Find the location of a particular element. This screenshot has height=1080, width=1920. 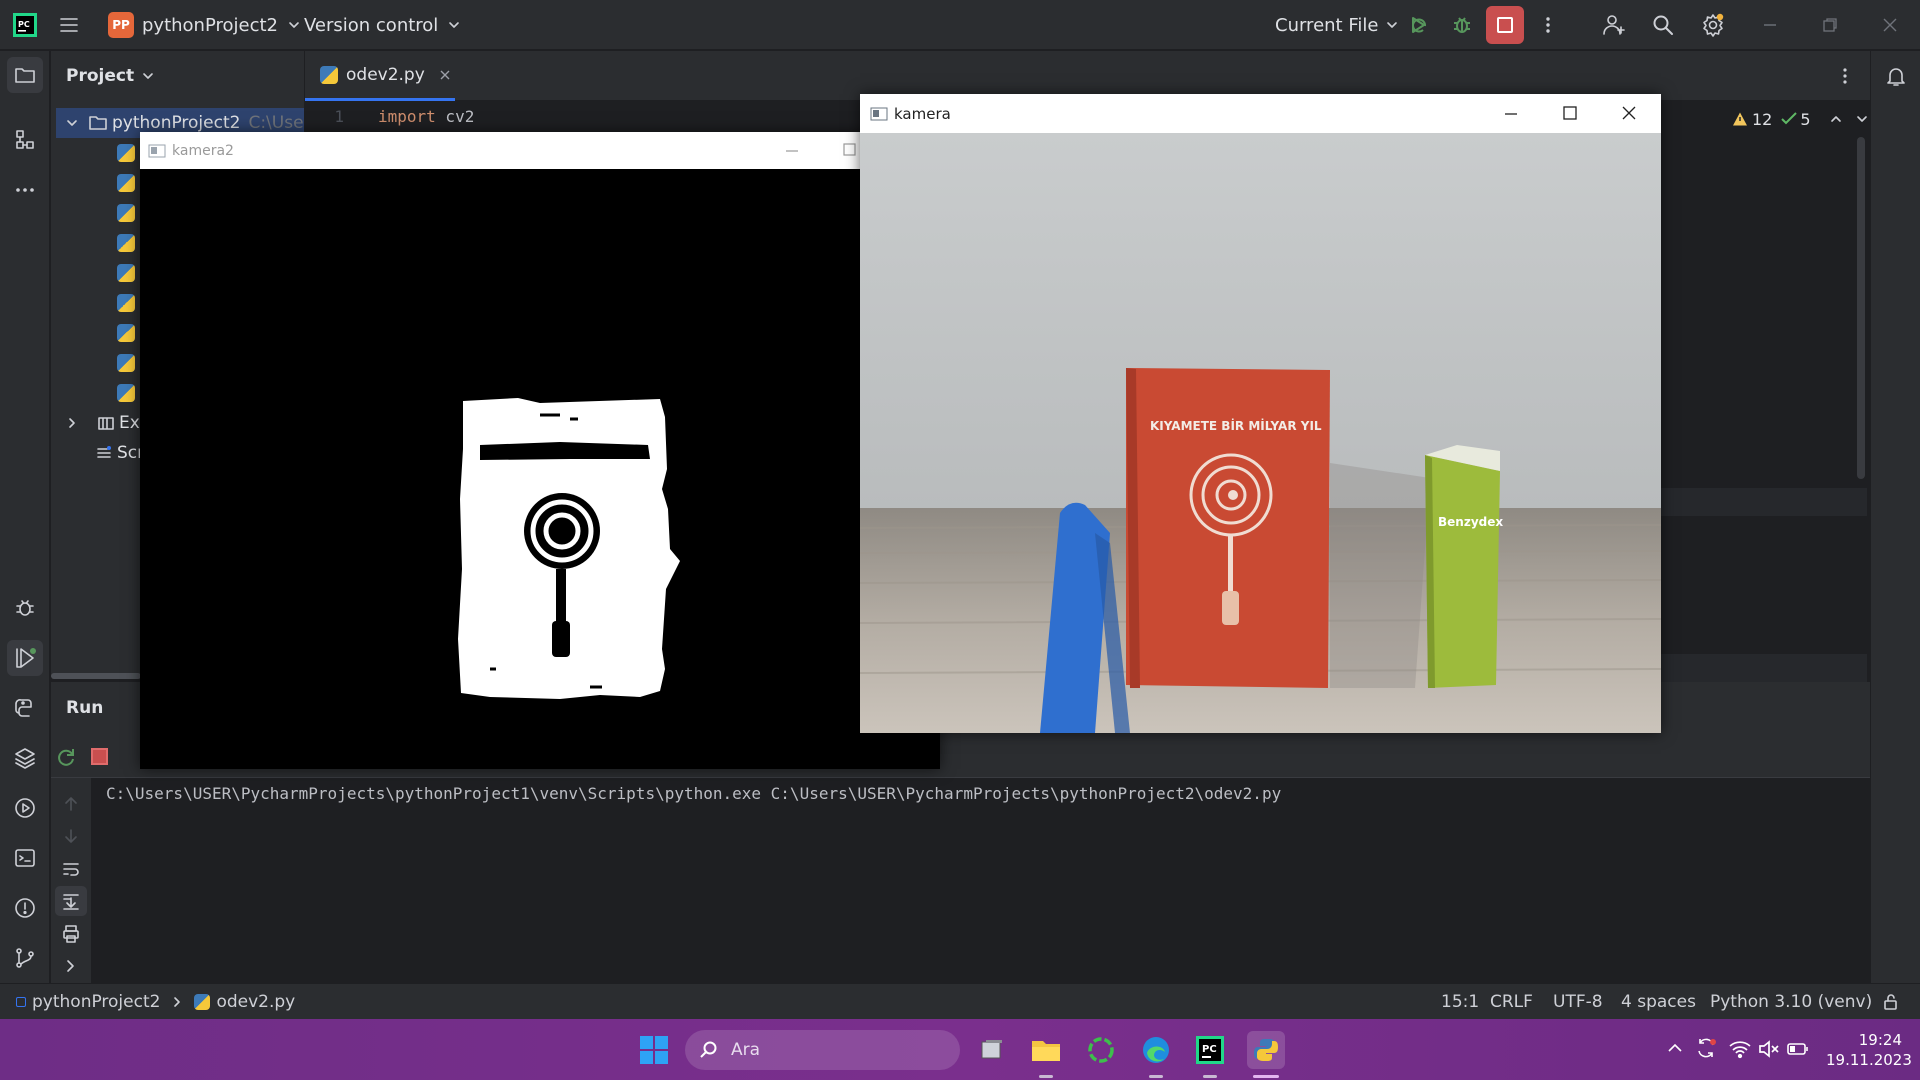

caret-position: 15:1 is located at coordinates (1460, 1002).